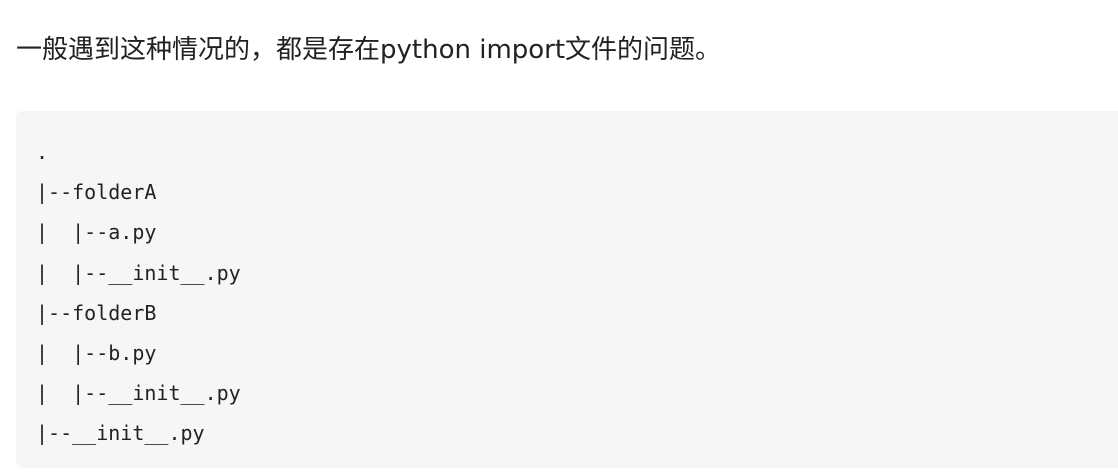 The width and height of the screenshot is (1118, 475). I want to click on code-line: |--folderA, so click(96, 192).